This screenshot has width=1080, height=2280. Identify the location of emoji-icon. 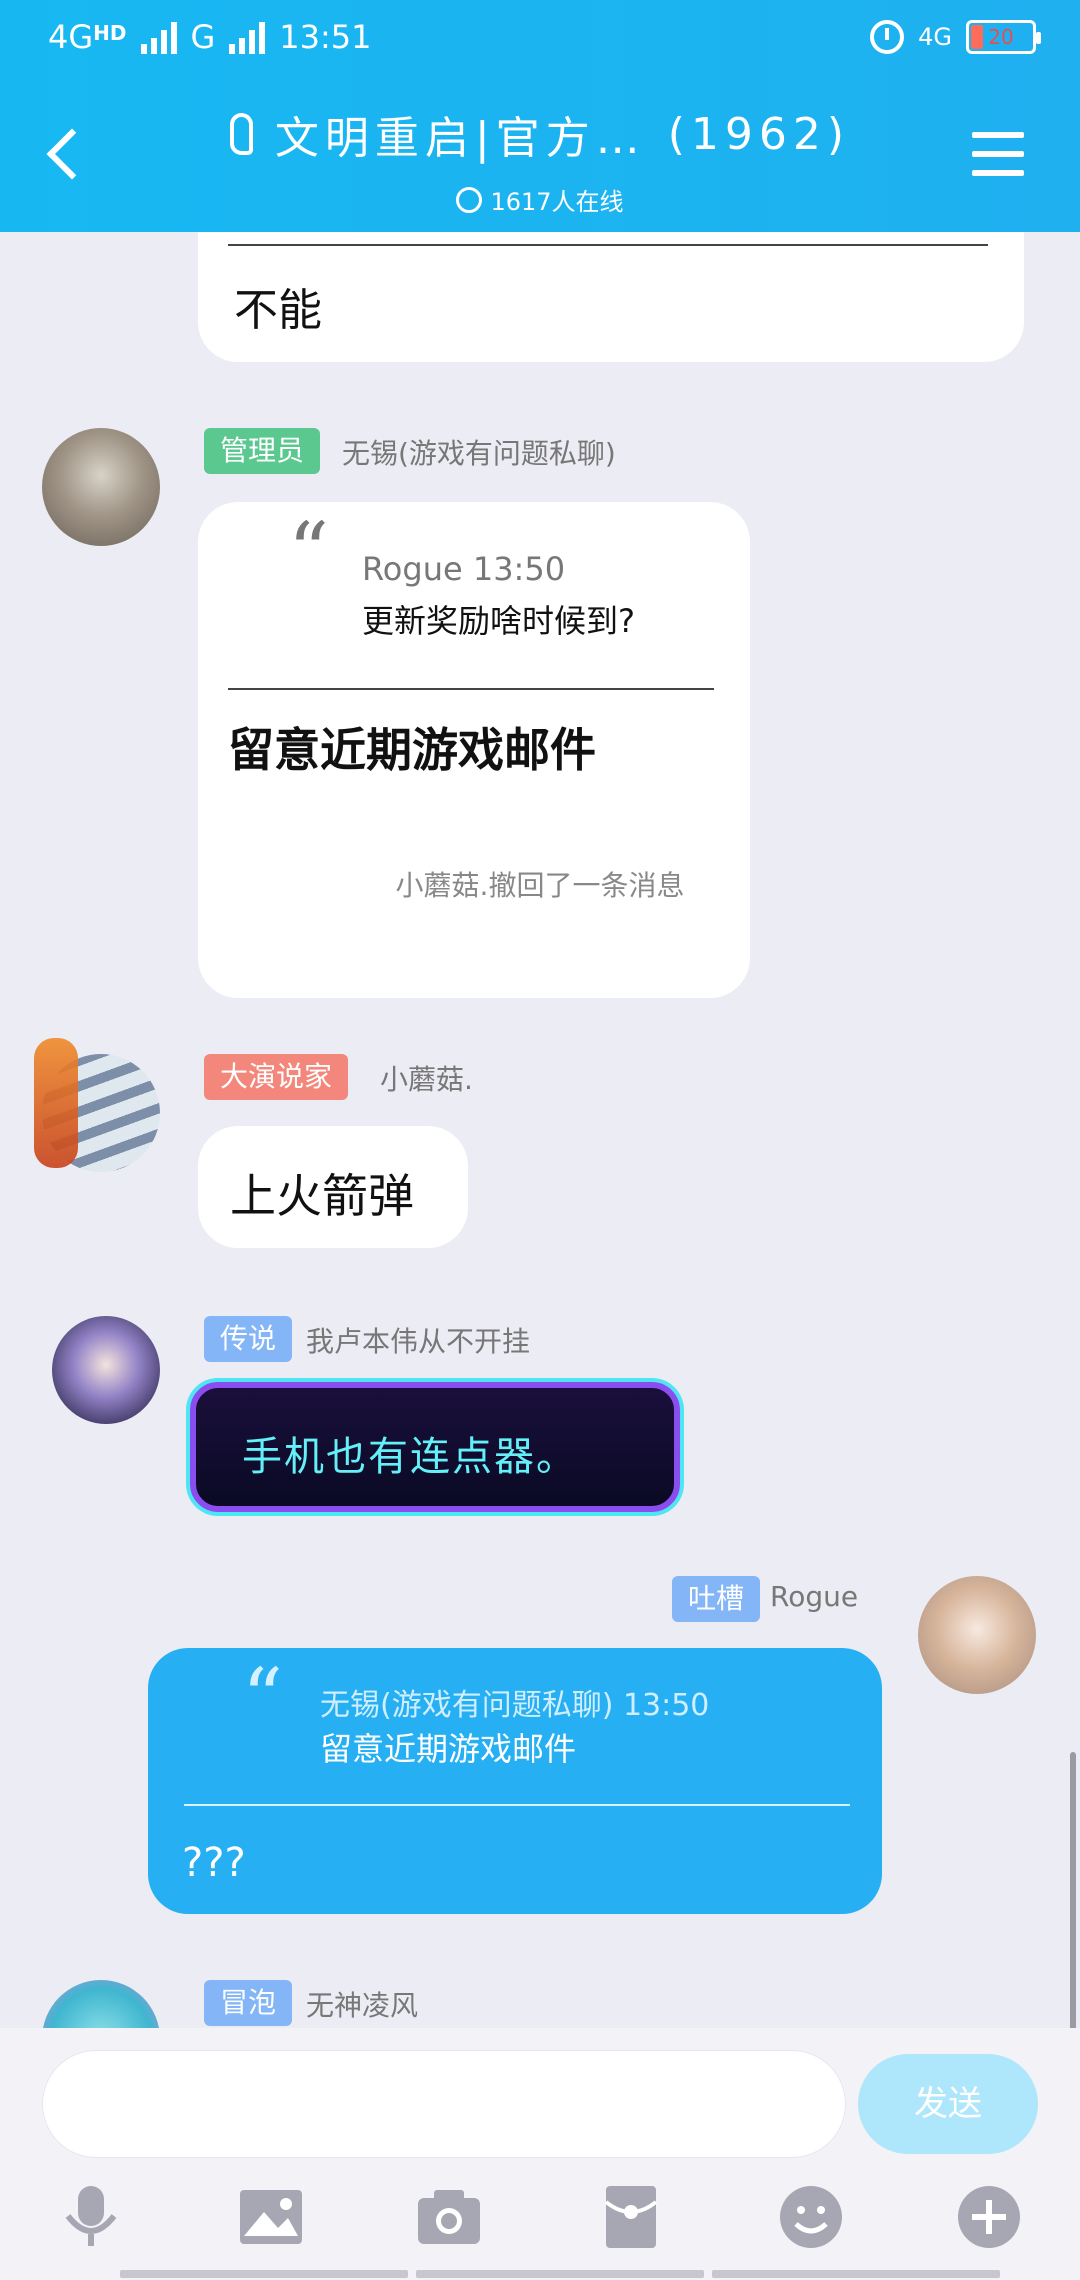
(811, 2217).